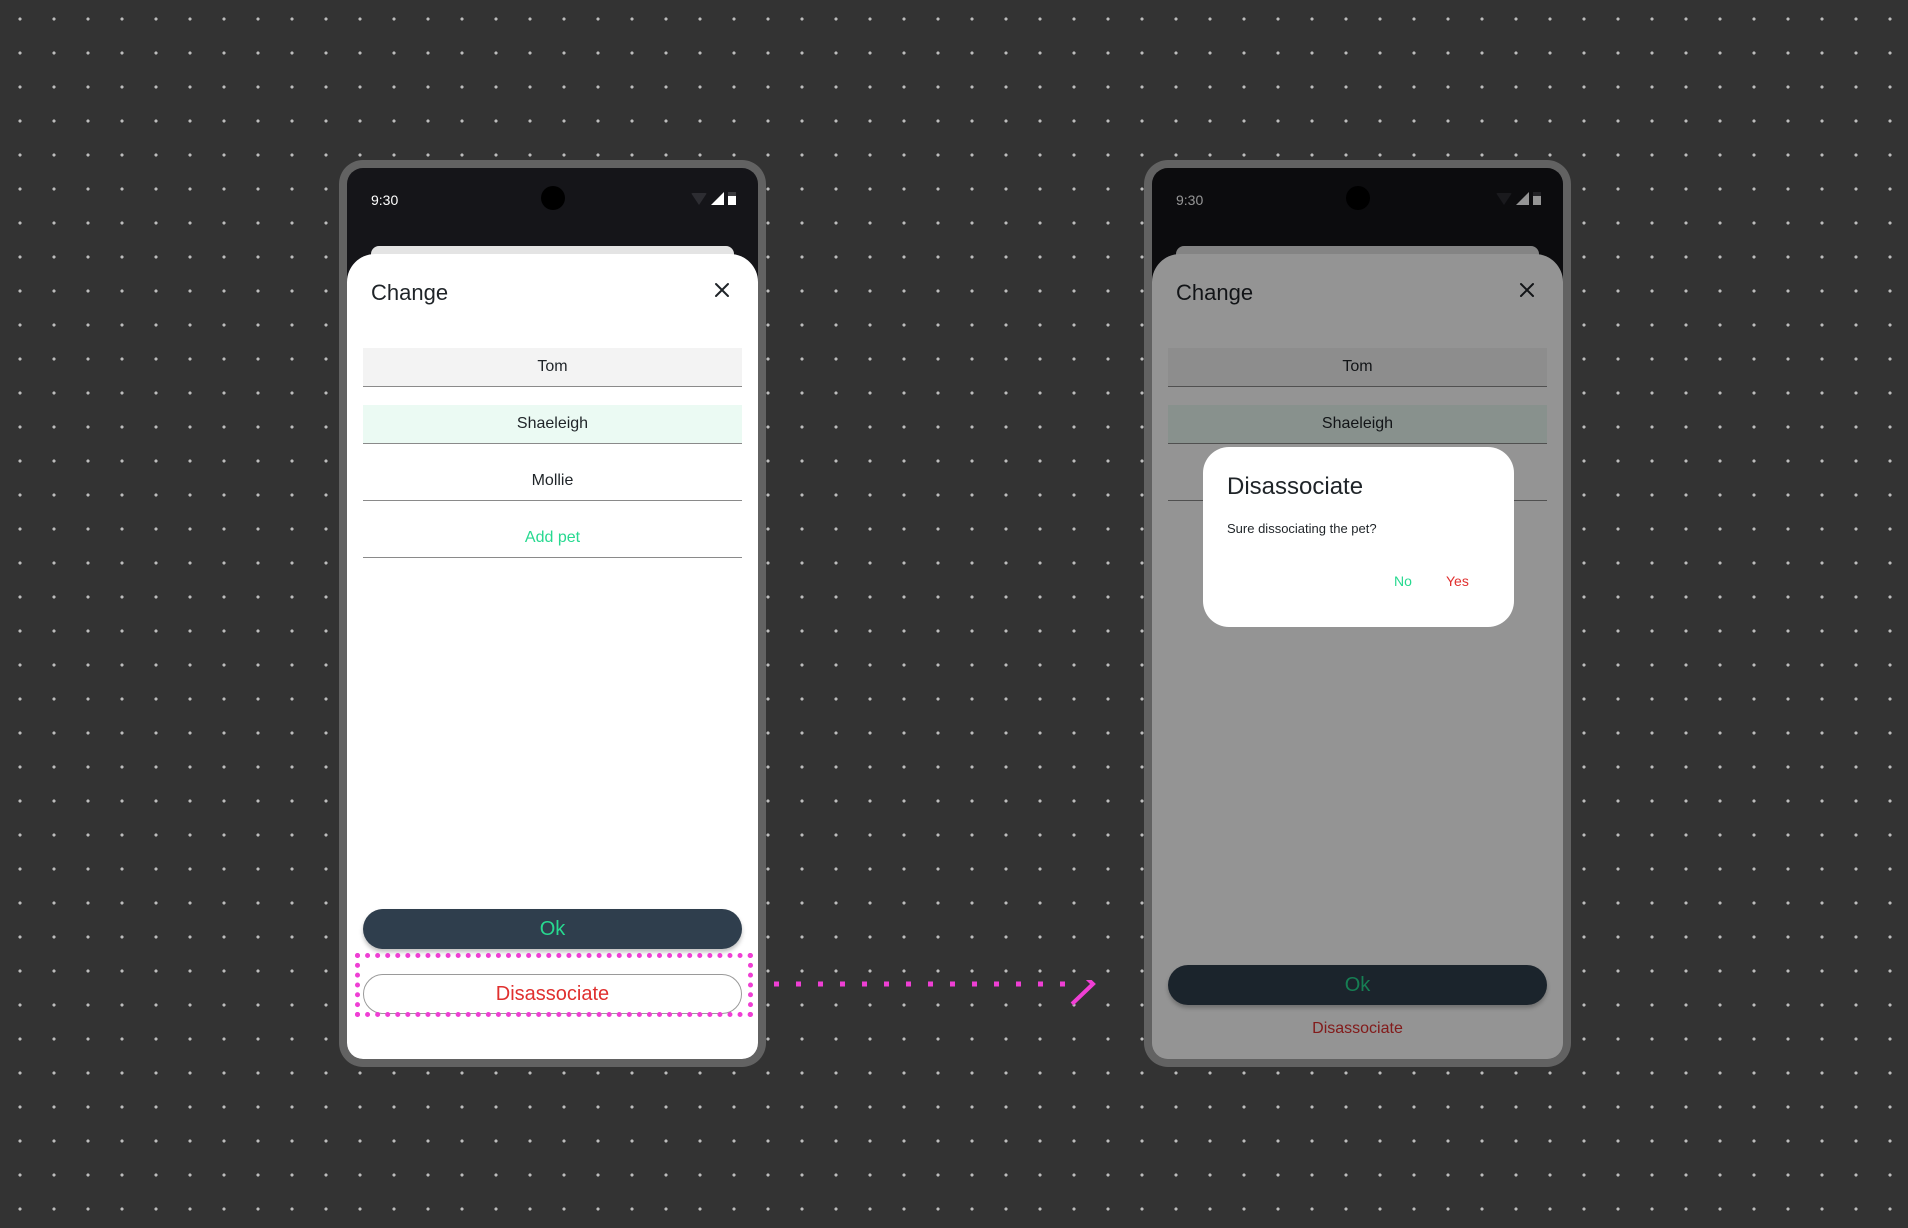 The width and height of the screenshot is (1908, 1228). What do you see at coordinates (552, 929) in the screenshot?
I see `ok-button: Ok` at bounding box center [552, 929].